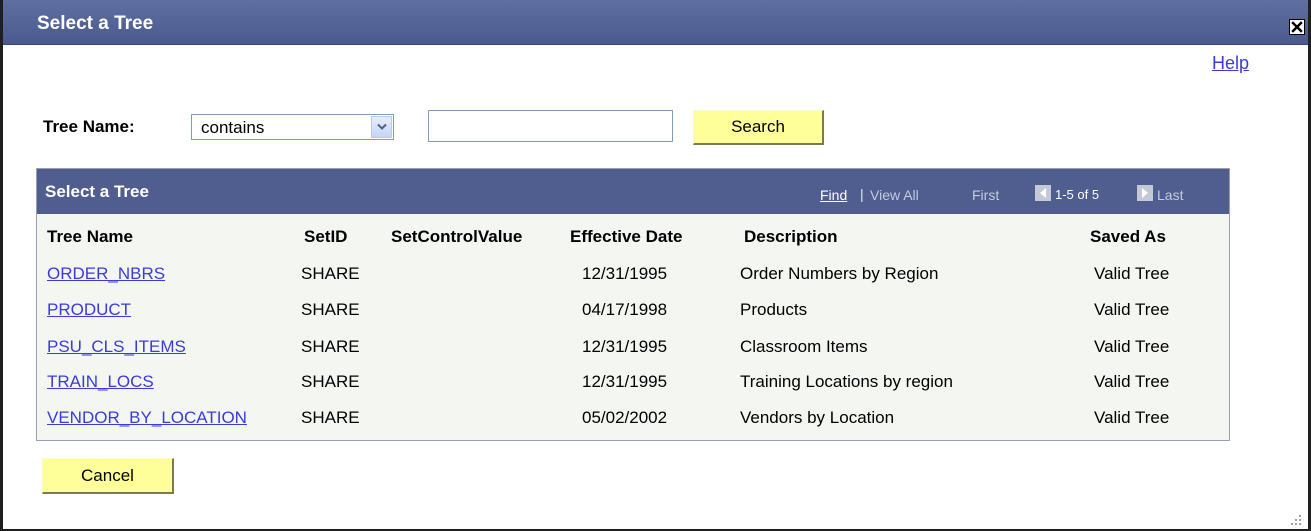 The image size is (1311, 531). Describe the element at coordinates (817, 417) in the screenshot. I see `description-cell: Vendors by Location` at that location.